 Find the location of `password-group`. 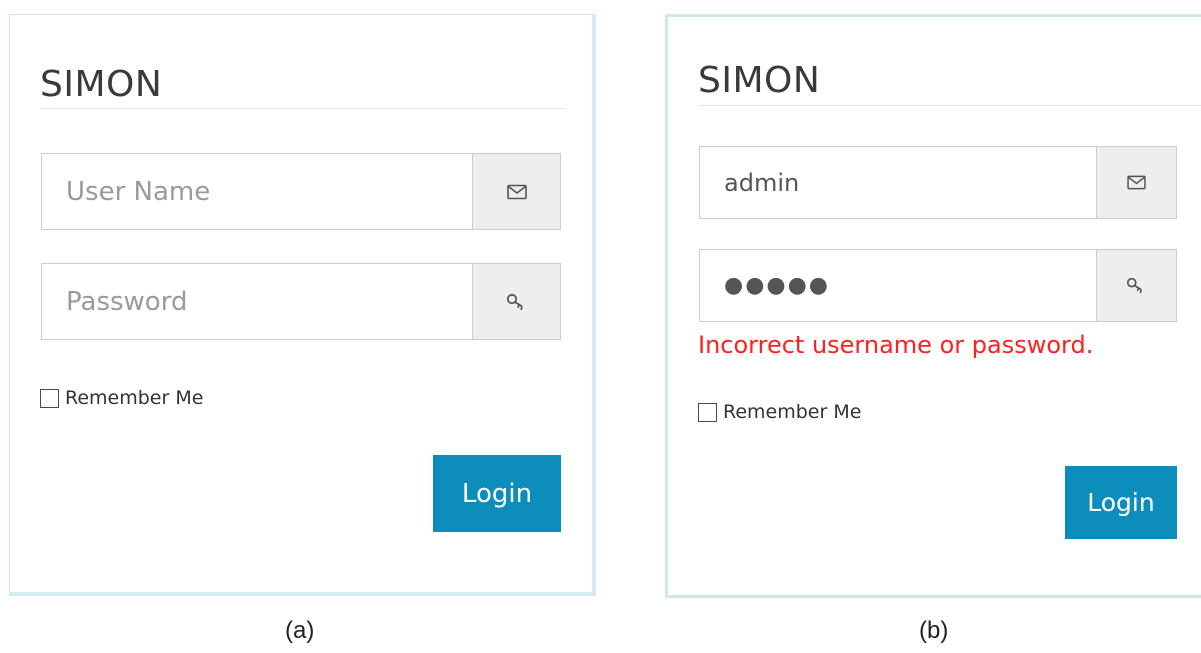

password-group is located at coordinates (301, 301).